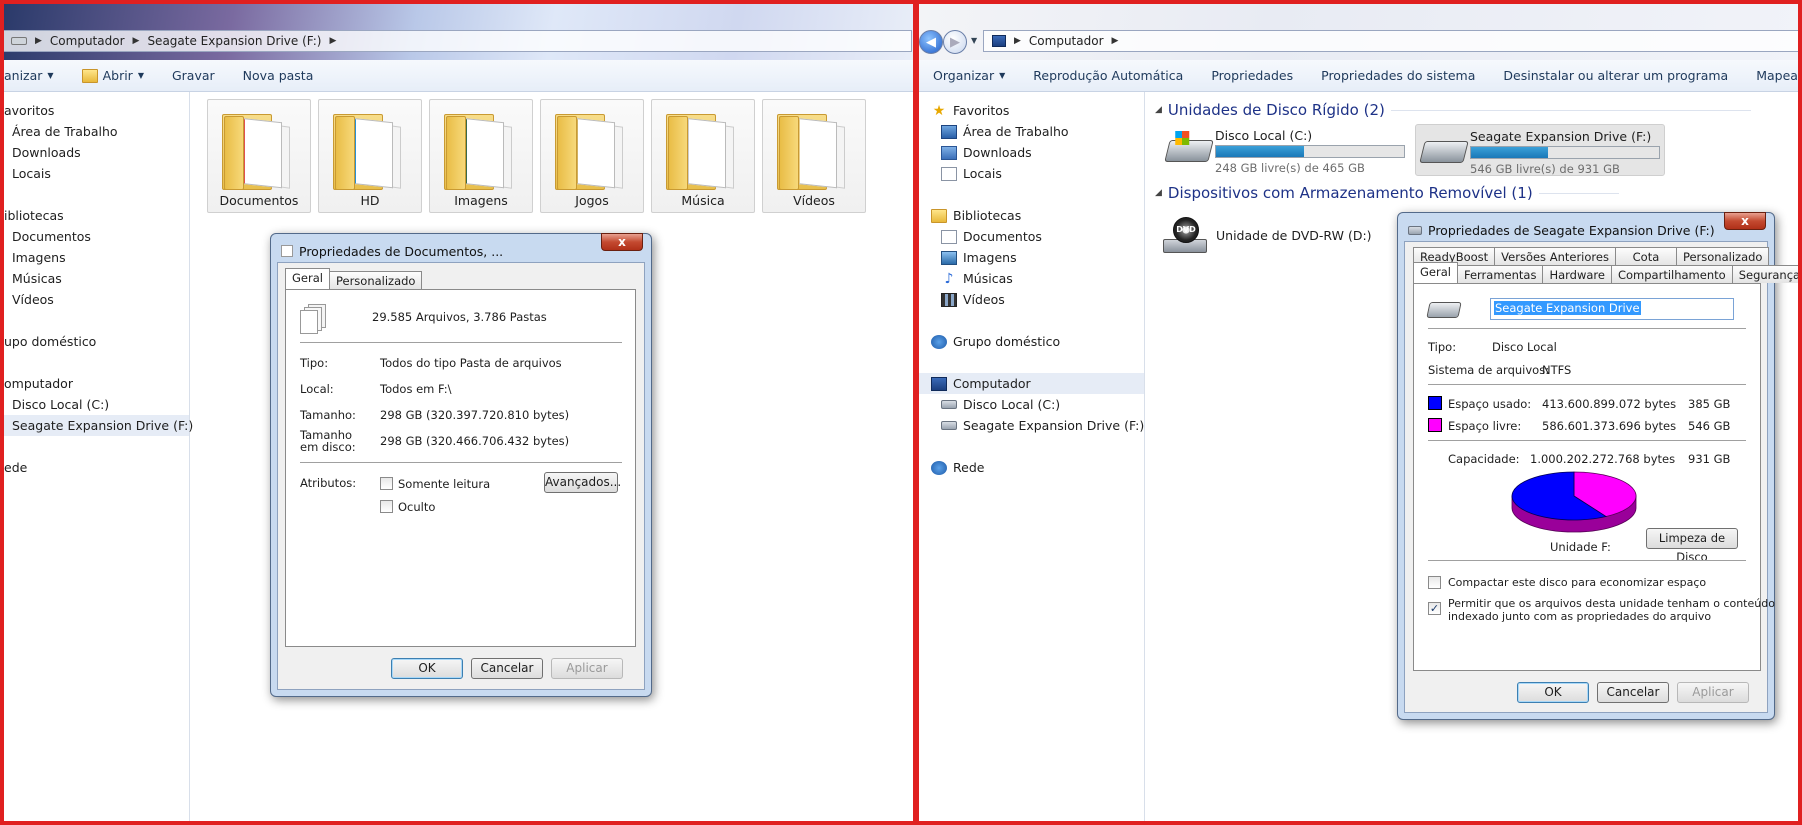 This screenshot has width=1802, height=825. What do you see at coordinates (939, 215) in the screenshot?
I see `libraries-icon` at bounding box center [939, 215].